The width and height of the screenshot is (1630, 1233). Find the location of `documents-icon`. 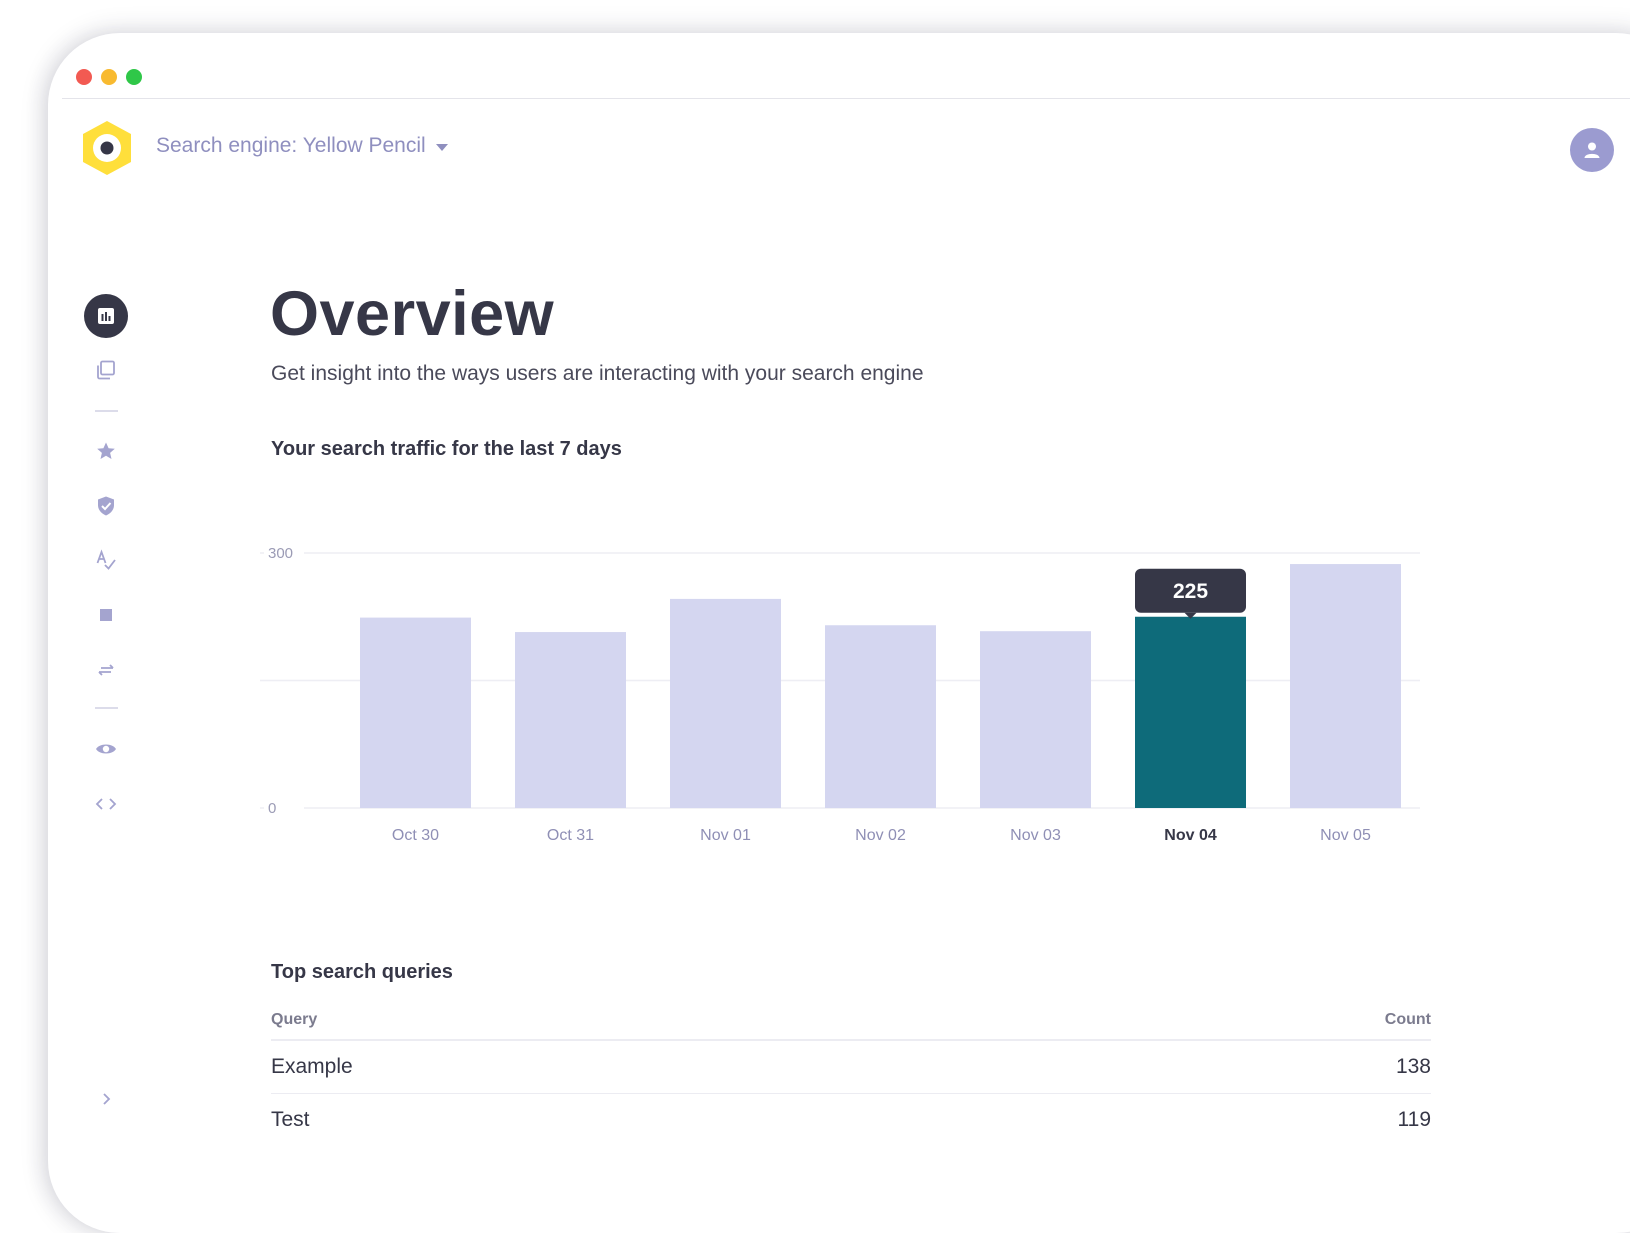

documents-icon is located at coordinates (106, 370).